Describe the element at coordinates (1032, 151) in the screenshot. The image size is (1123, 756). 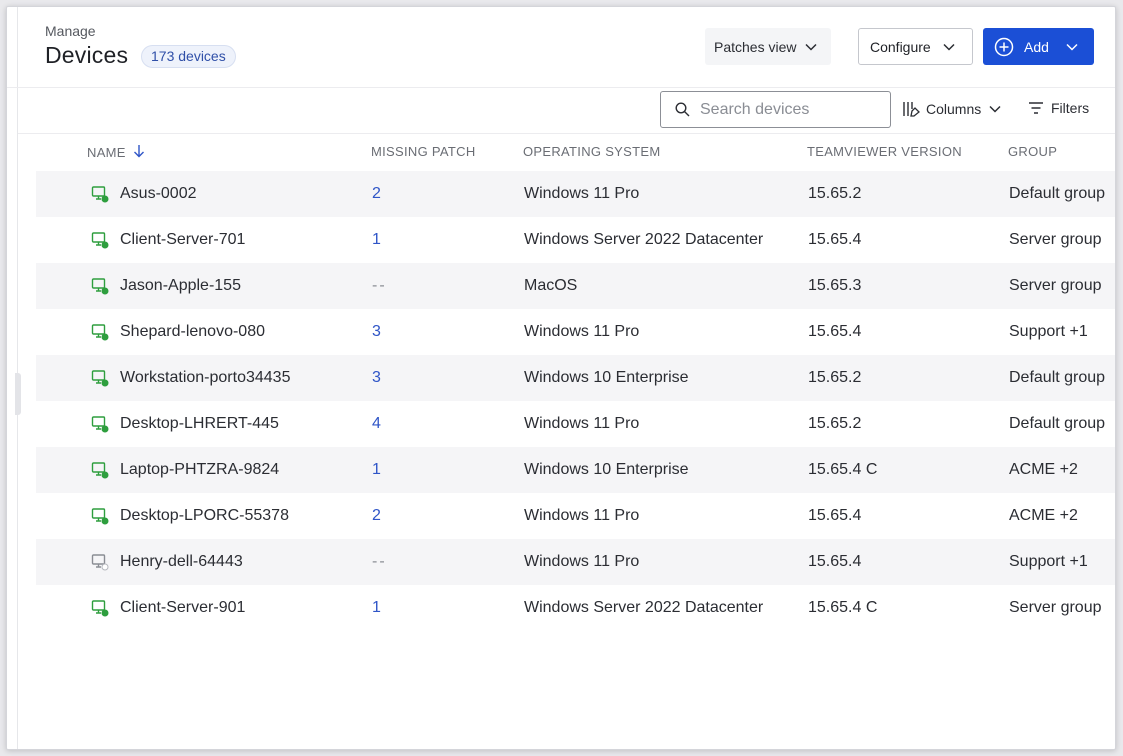
I see `column-header-group: GROUP` at that location.